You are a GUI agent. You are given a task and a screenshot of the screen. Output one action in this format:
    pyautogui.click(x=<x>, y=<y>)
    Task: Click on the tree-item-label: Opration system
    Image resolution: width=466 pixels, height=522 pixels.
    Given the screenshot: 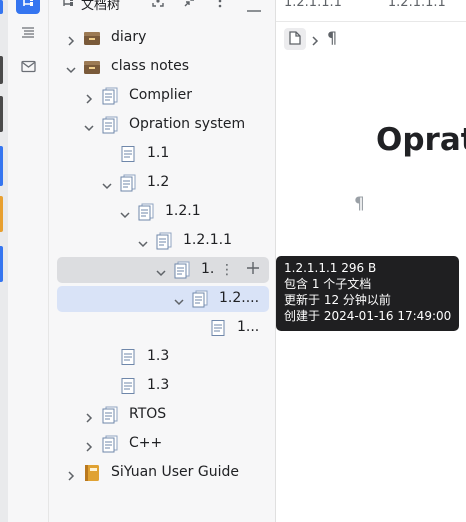 What is the action you would take?
    pyautogui.click(x=187, y=124)
    